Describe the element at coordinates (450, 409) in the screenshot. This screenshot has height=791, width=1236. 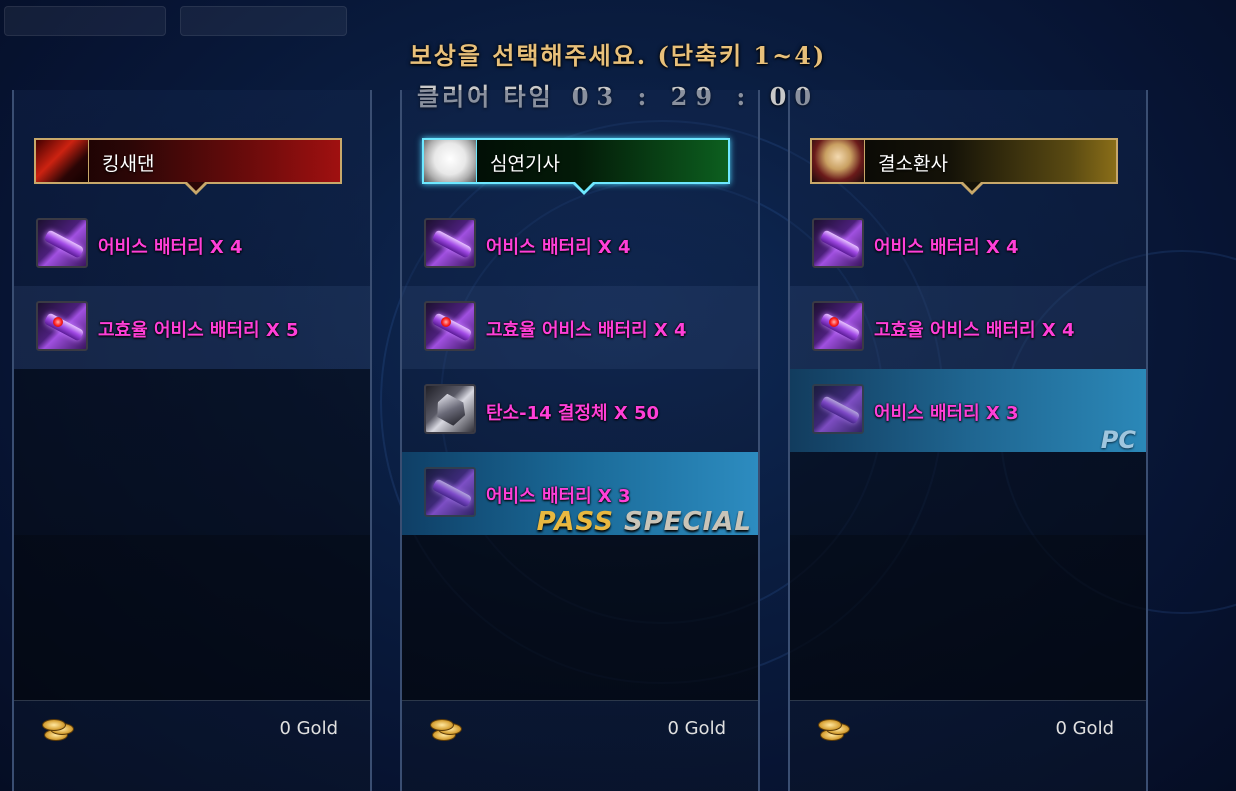
I see `carbon-crystal-icon` at that location.